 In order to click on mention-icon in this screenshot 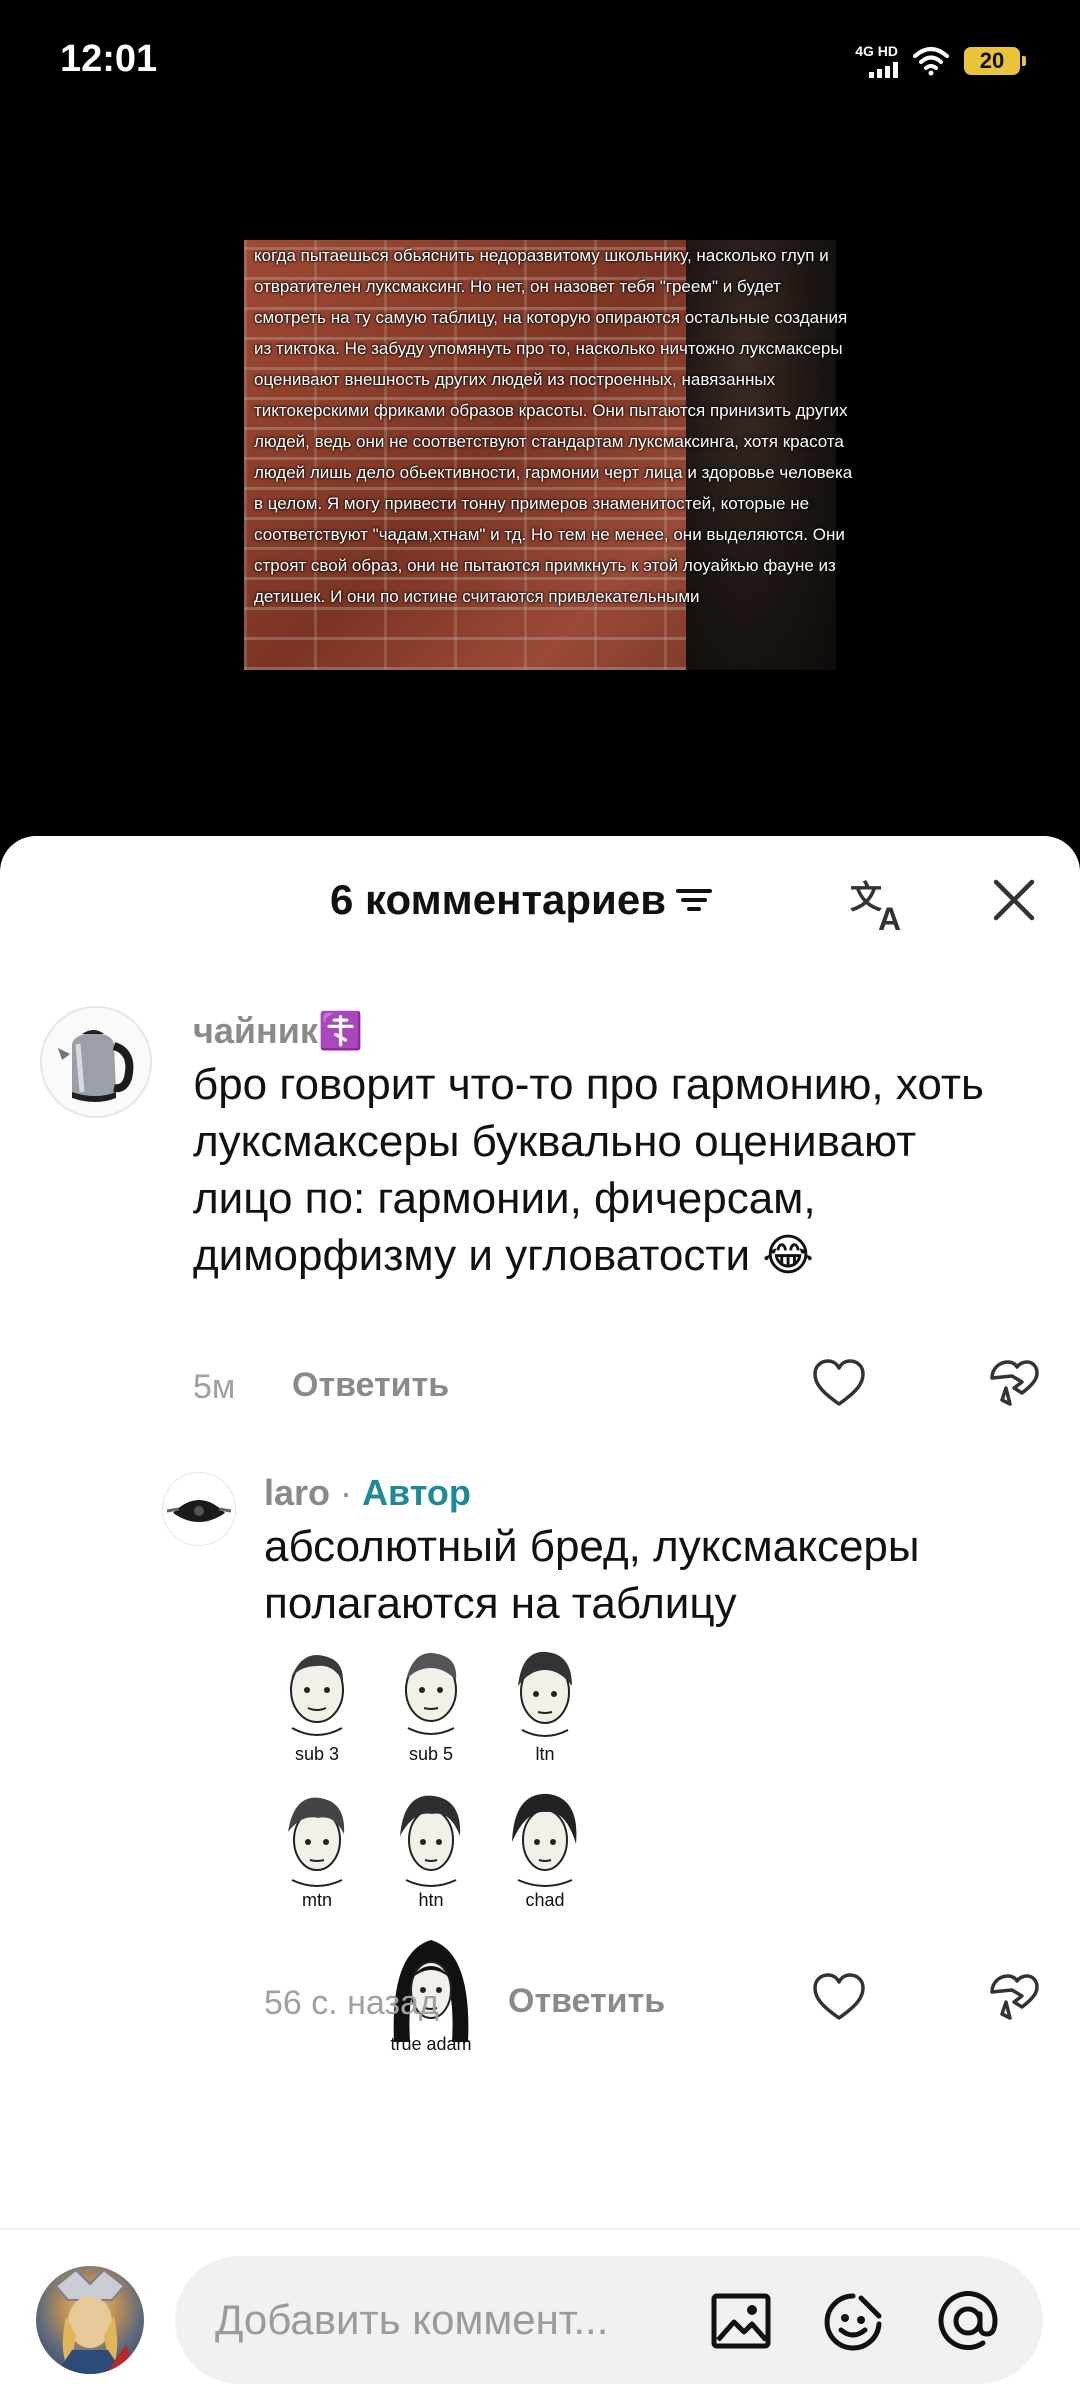, I will do `click(968, 2321)`.